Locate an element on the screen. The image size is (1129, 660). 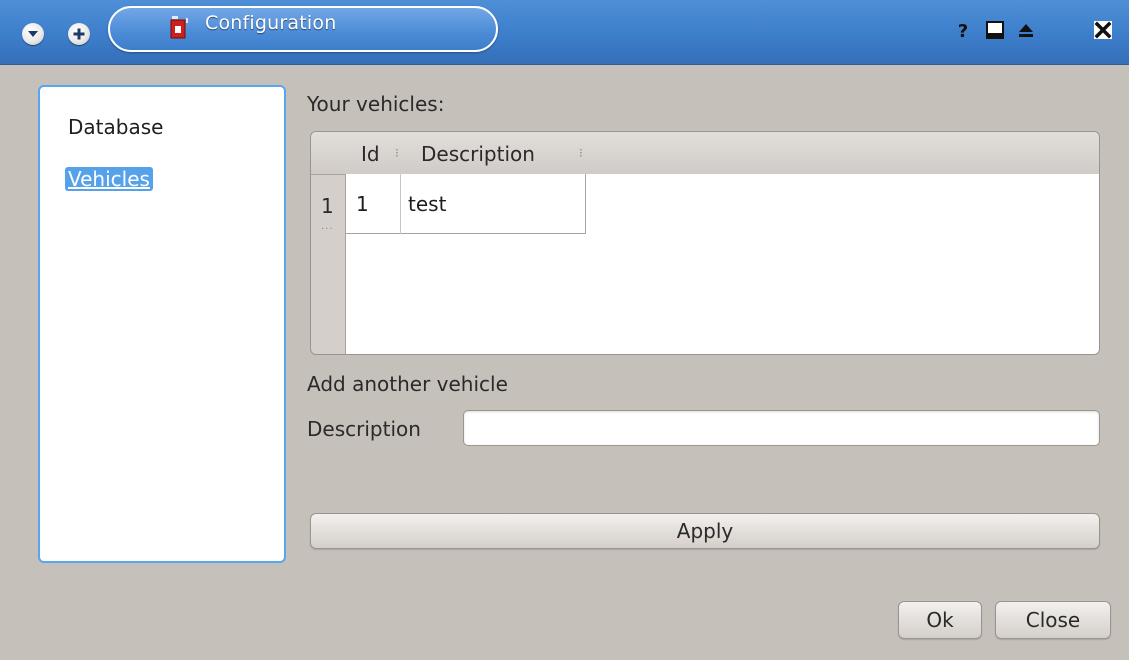
column-header-id: Id is located at coordinates (370, 154).